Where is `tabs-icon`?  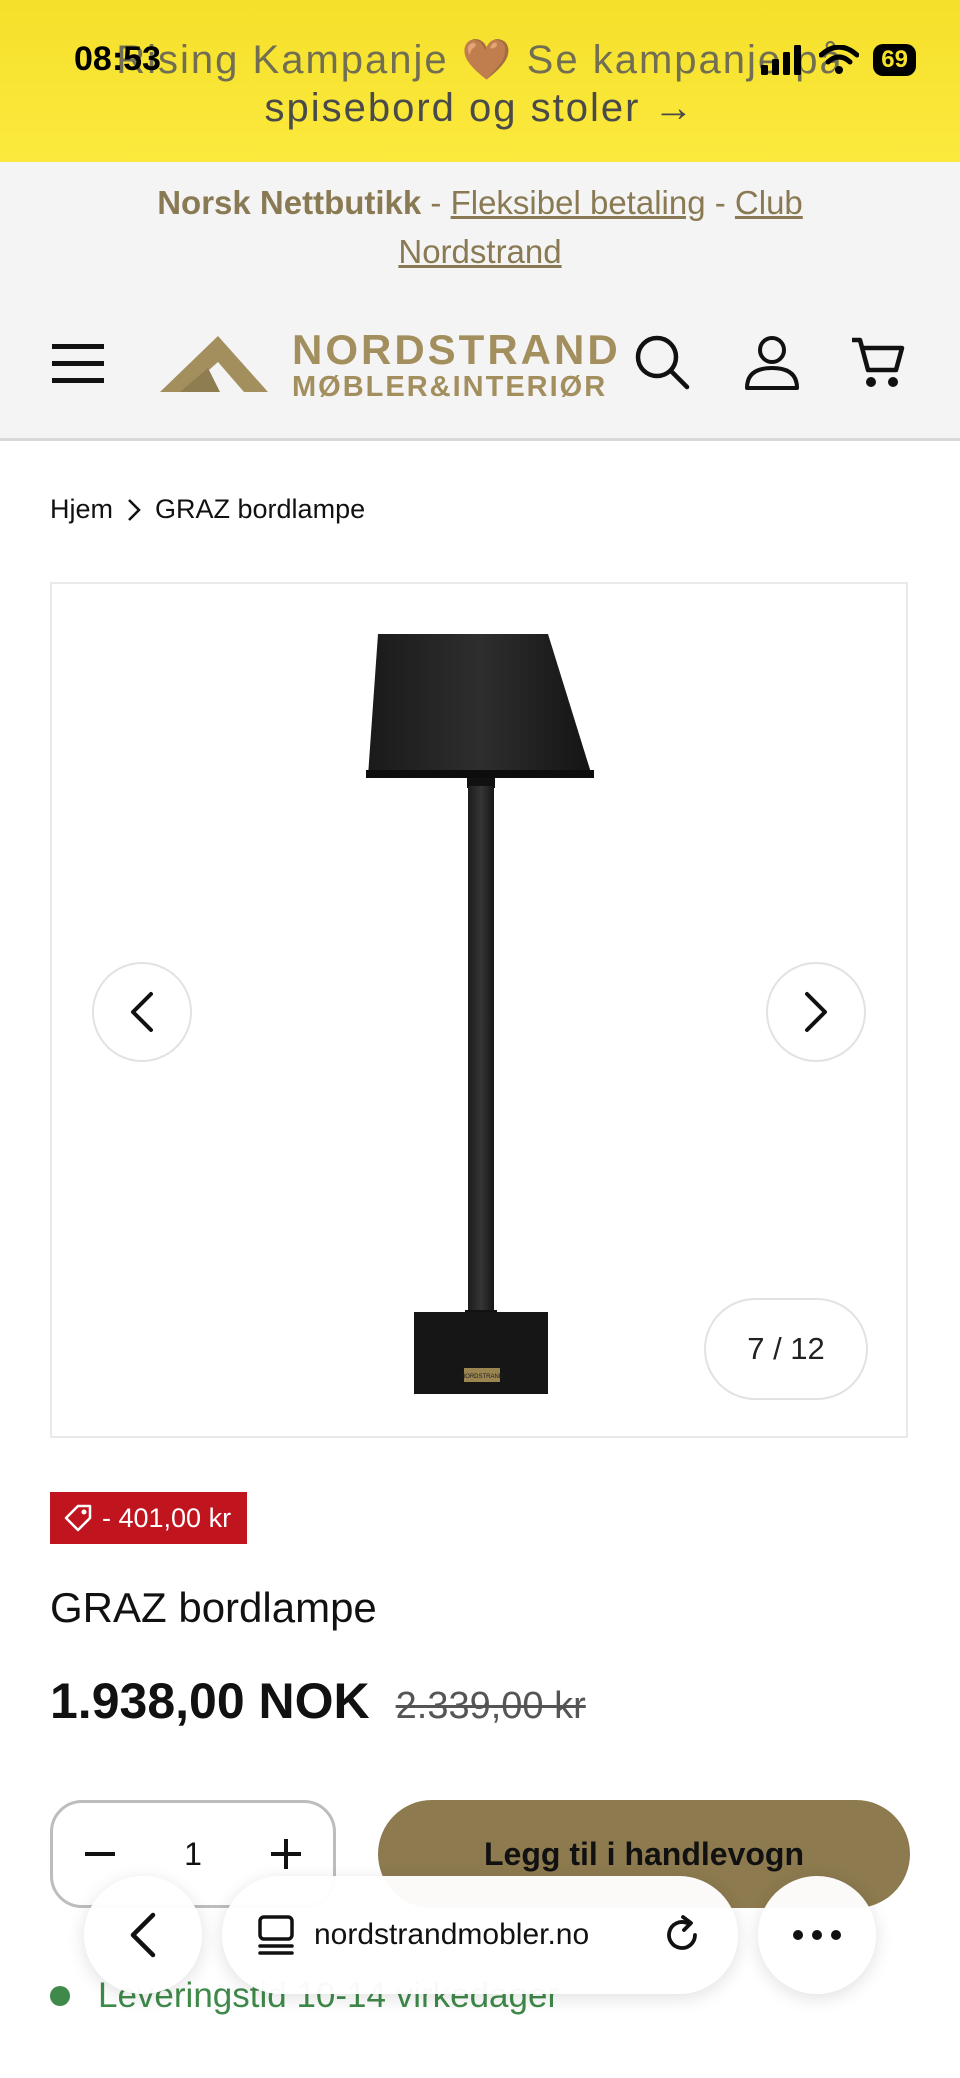
tabs-icon is located at coordinates (276, 1935).